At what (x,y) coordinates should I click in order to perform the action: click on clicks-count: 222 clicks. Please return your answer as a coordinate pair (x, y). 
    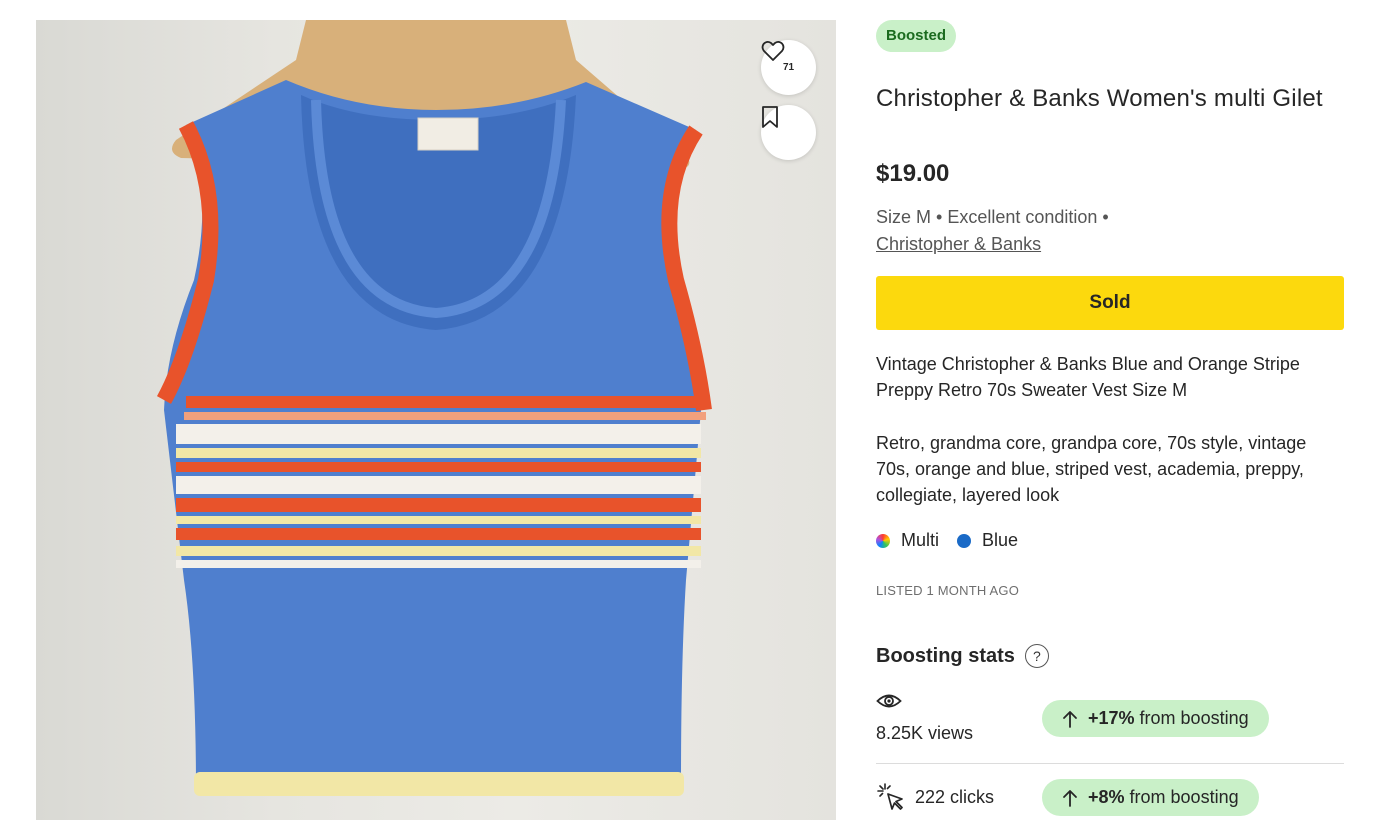
    Looking at the image, I should click on (955, 796).